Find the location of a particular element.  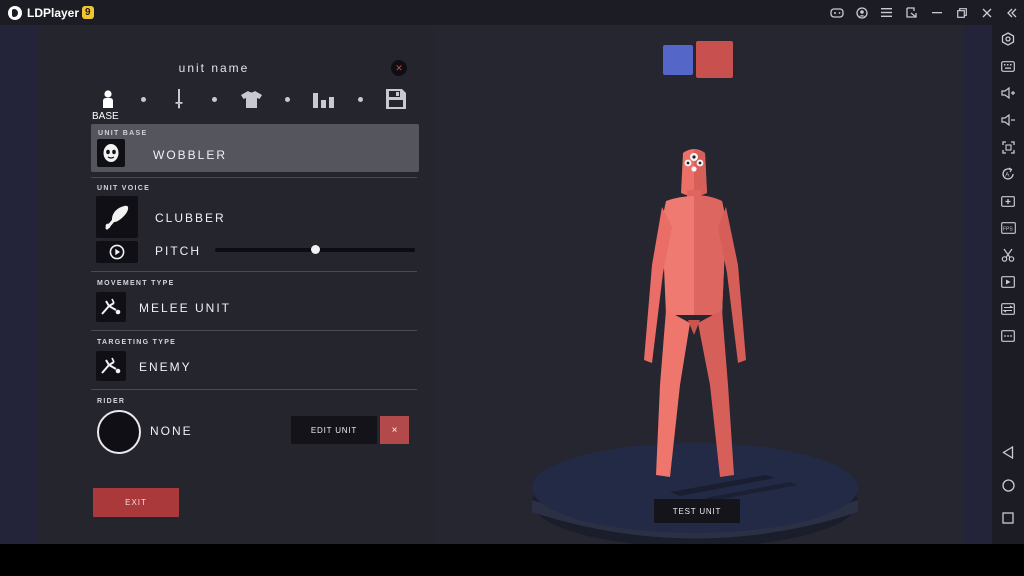

fps-icon: FPS is located at coordinates (1008, 228).